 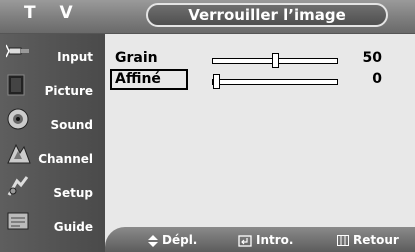 I want to click on affine-slider, so click(x=275, y=81).